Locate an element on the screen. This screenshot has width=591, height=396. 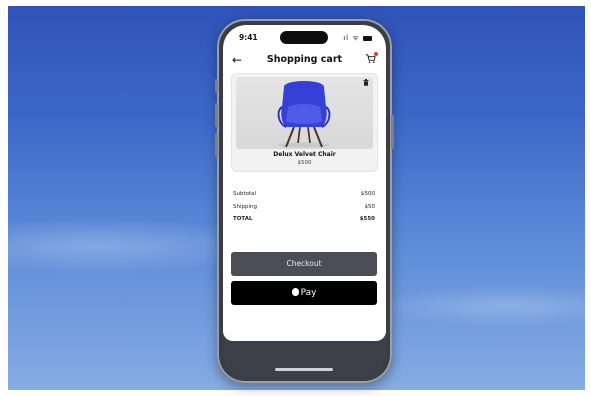
status-bar: 9:41 ıl ᯤ is located at coordinates (304, 39).